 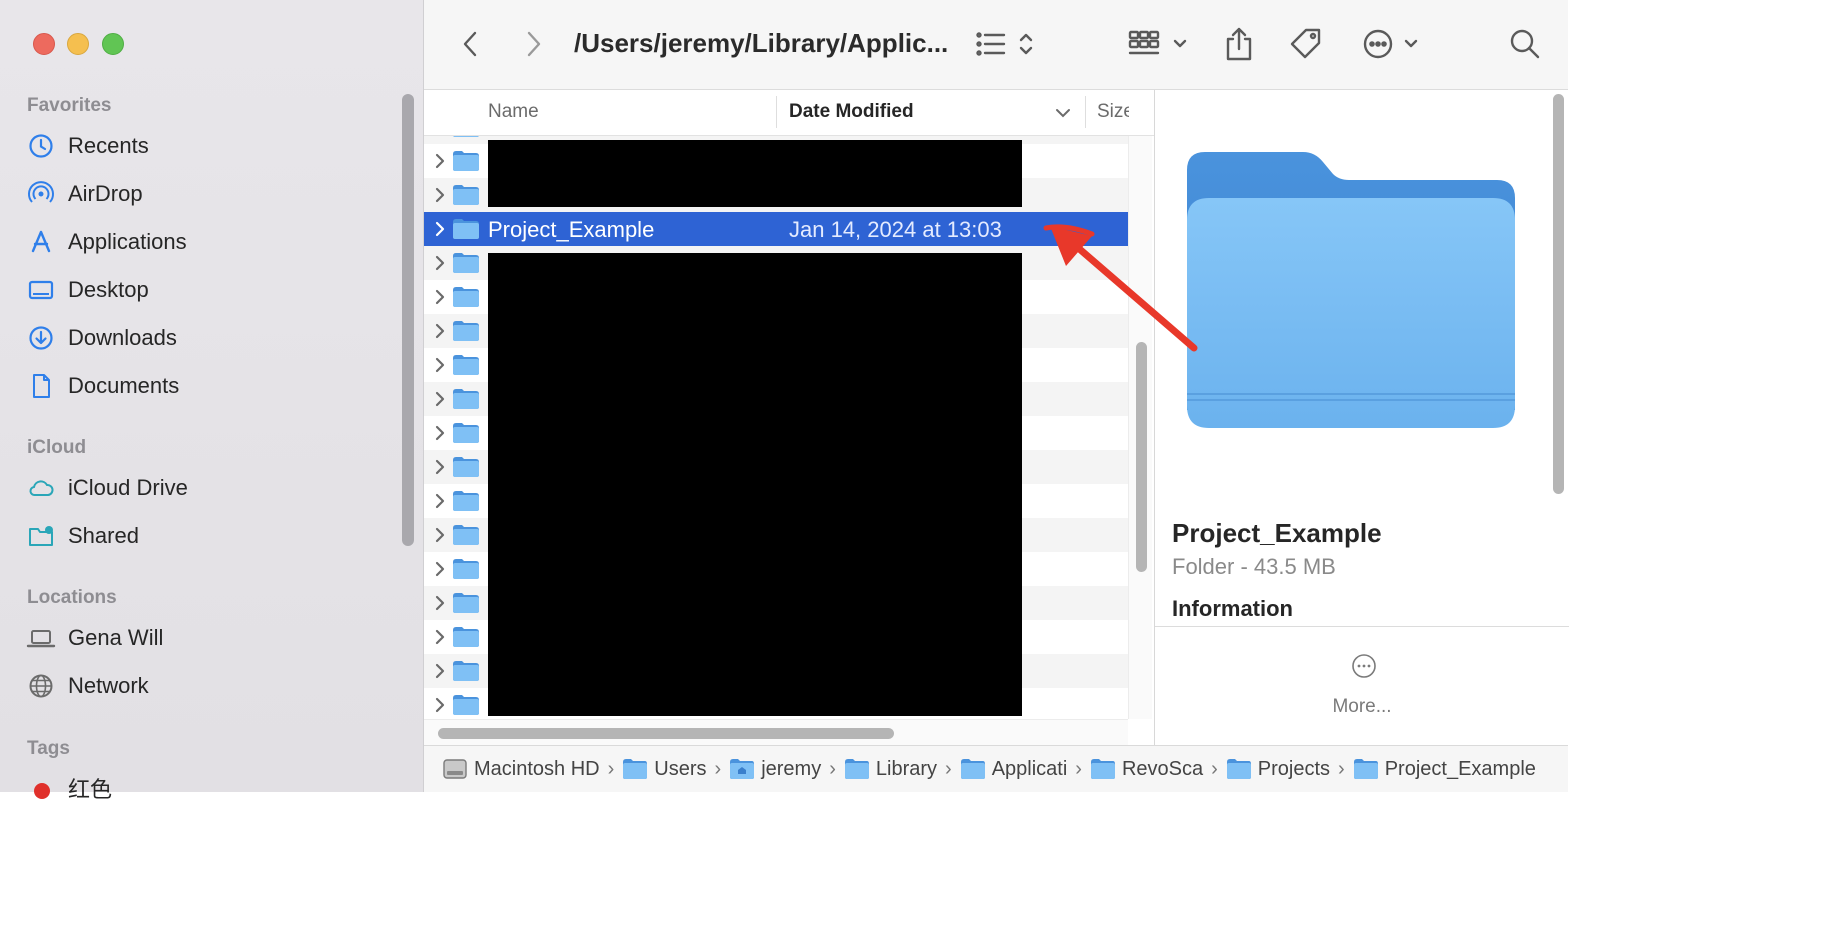 I want to click on forward-button, so click(x=533, y=44).